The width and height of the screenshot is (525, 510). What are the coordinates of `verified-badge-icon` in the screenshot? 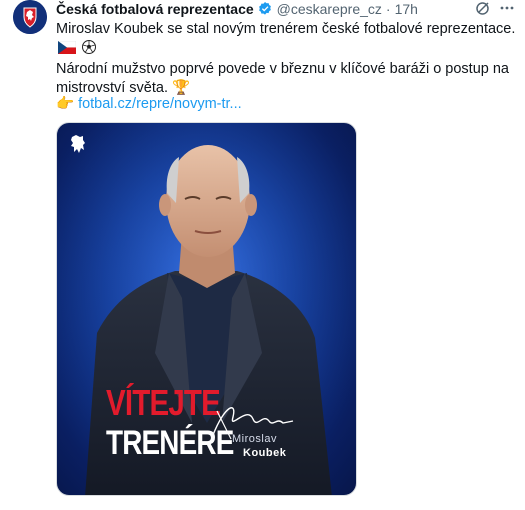 It's located at (265, 9).